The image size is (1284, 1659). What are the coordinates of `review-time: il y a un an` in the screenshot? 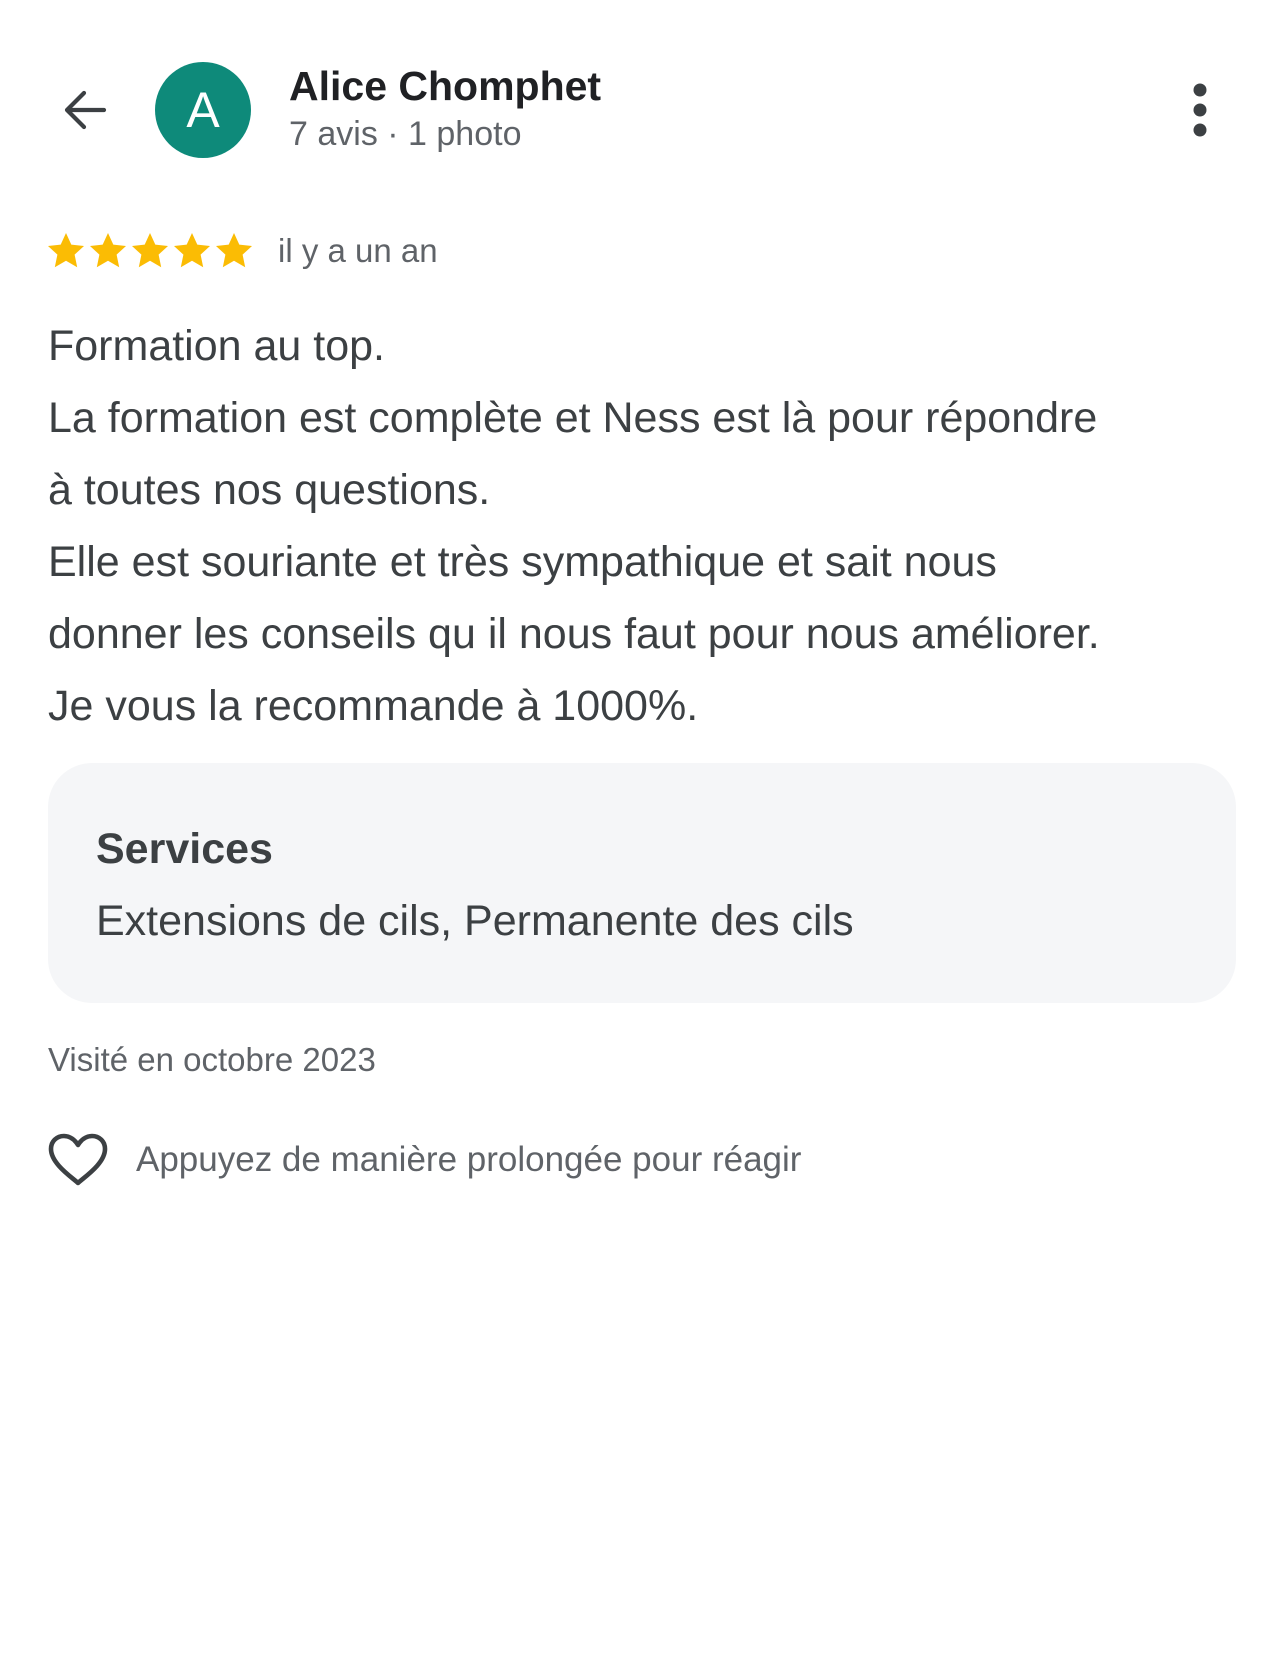 It's located at (358, 250).